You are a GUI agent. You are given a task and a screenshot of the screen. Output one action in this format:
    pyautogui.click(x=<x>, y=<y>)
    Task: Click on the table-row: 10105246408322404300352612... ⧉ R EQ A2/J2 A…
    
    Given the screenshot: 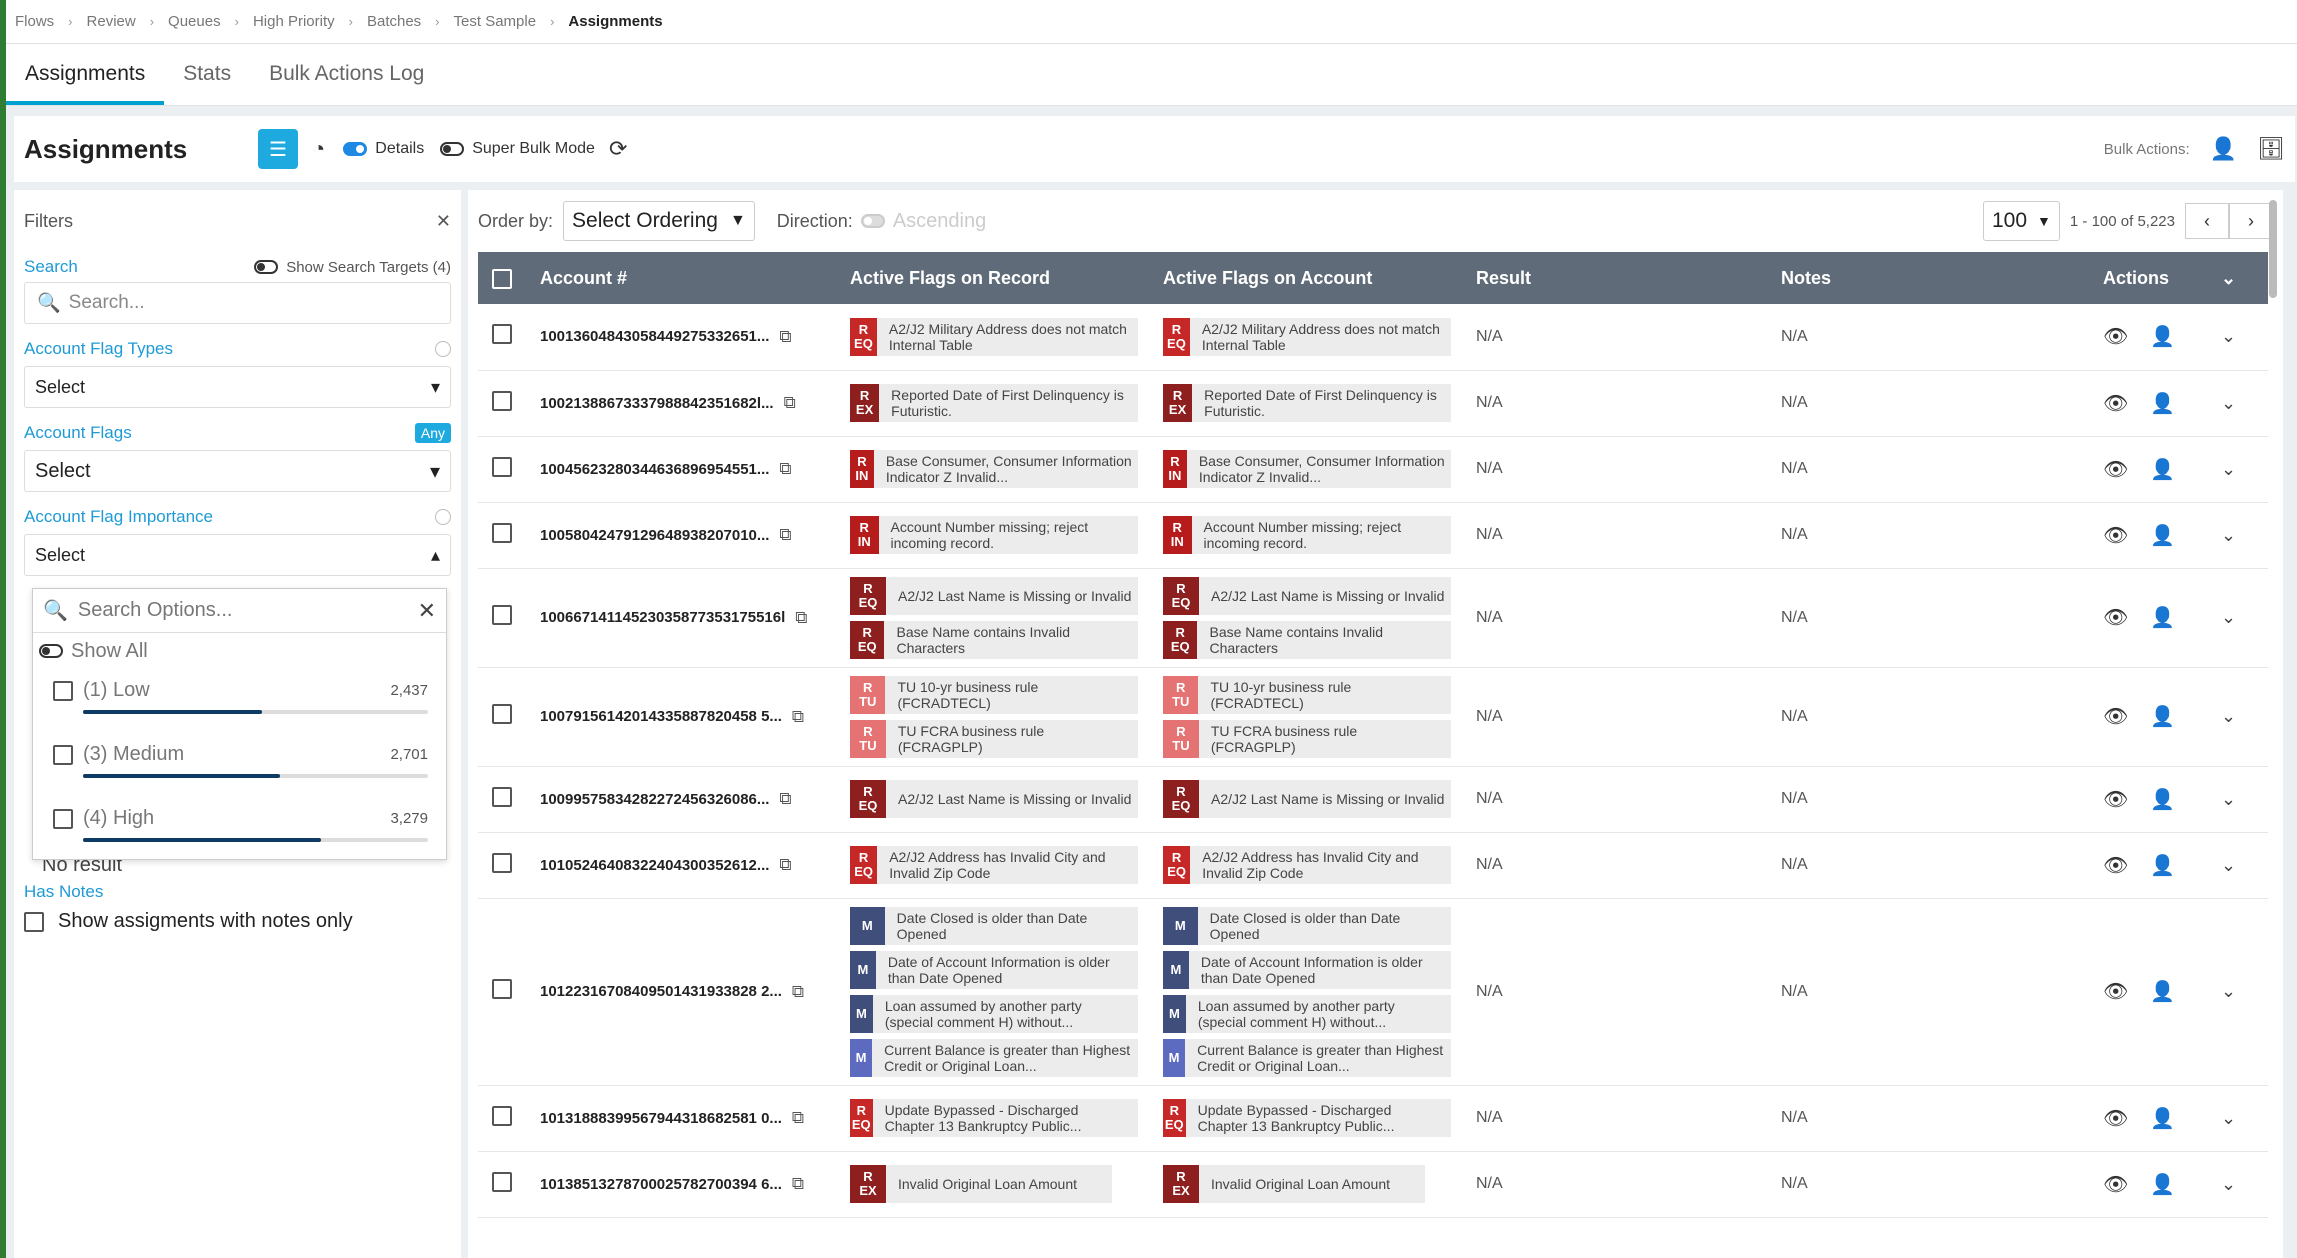 What is the action you would take?
    pyautogui.click(x=1373, y=865)
    